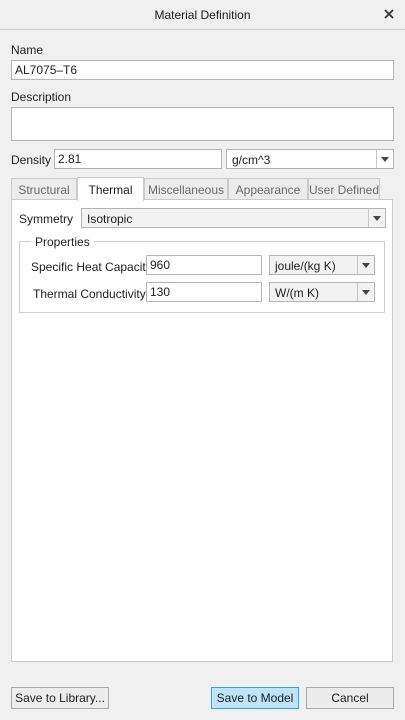 This screenshot has height=720, width=405. What do you see at coordinates (27, 50) in the screenshot?
I see `name-label: Name` at bounding box center [27, 50].